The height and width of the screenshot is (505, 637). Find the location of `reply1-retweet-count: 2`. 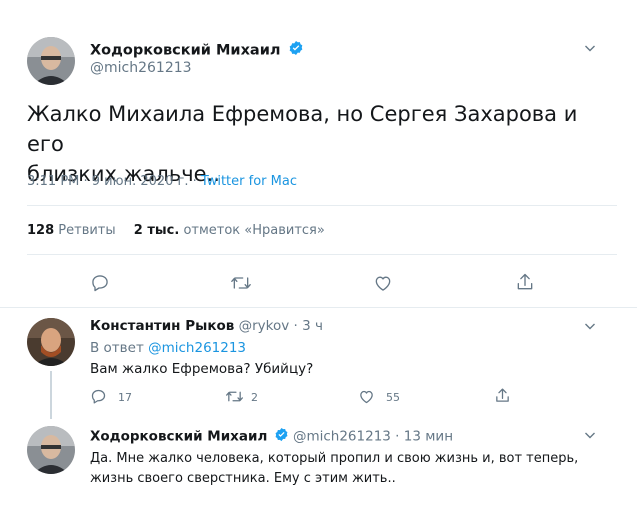

reply1-retweet-count: 2 is located at coordinates (254, 397).